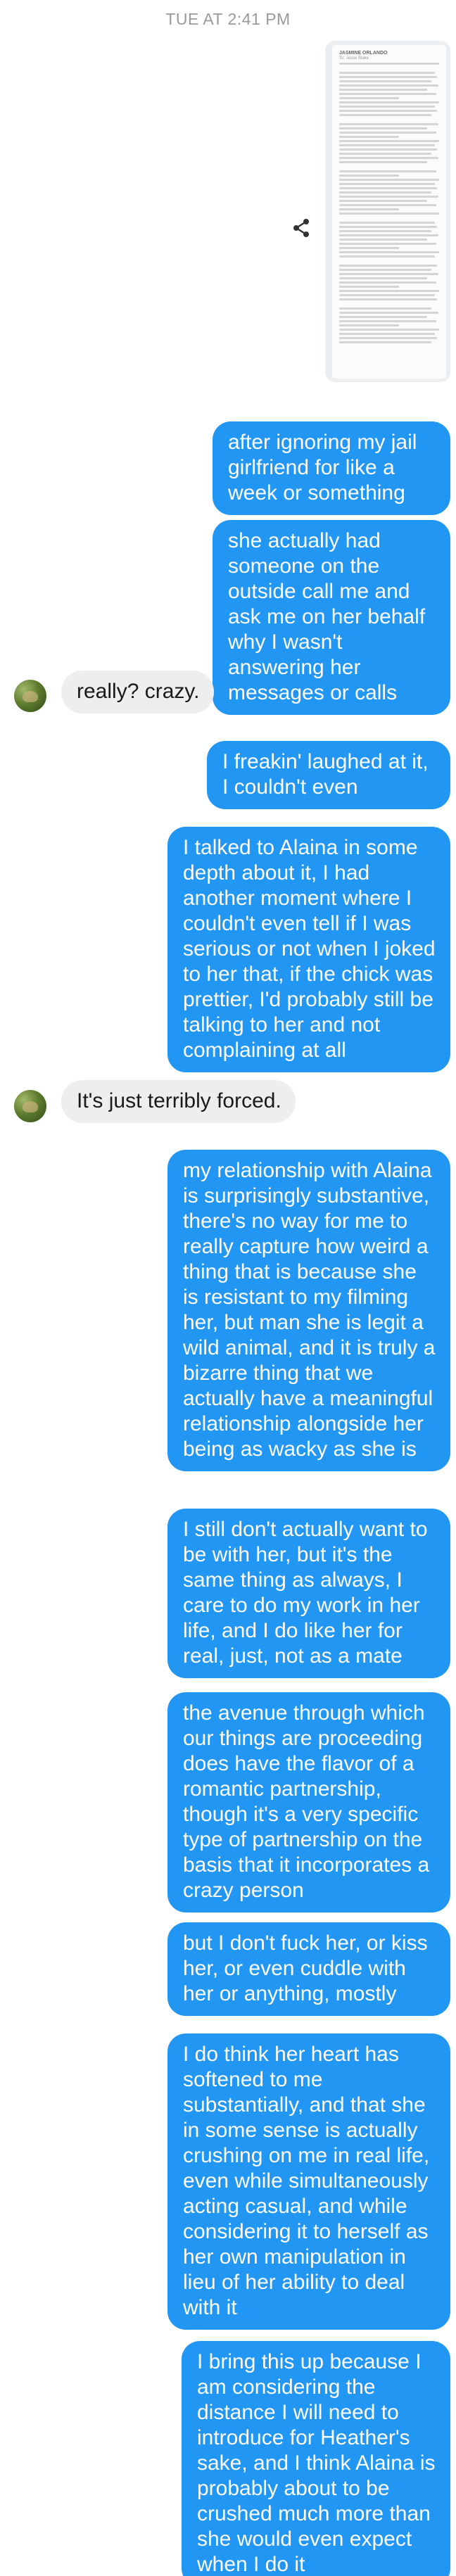  I want to click on attachment-recipient: To: Jesse Blake, so click(354, 58).